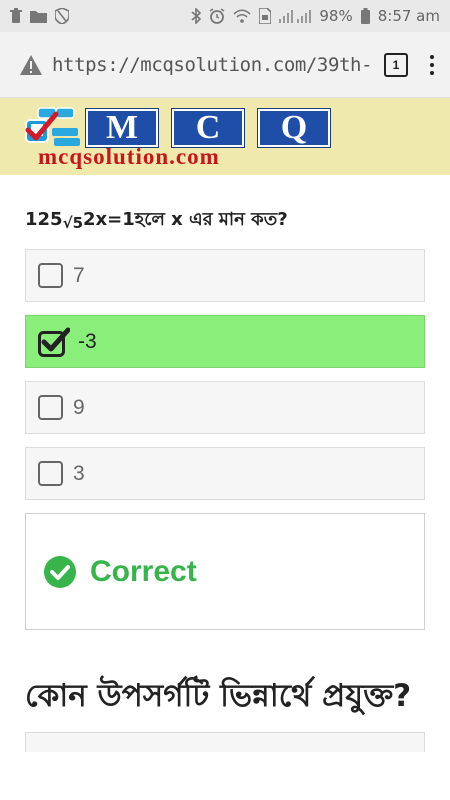 The width and height of the screenshot is (450, 800). What do you see at coordinates (225, 473) in the screenshot?
I see `option-4: 3` at bounding box center [225, 473].